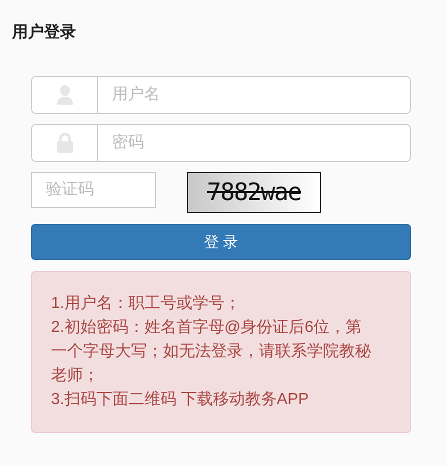  I want to click on login-button: 登 录, so click(221, 242).